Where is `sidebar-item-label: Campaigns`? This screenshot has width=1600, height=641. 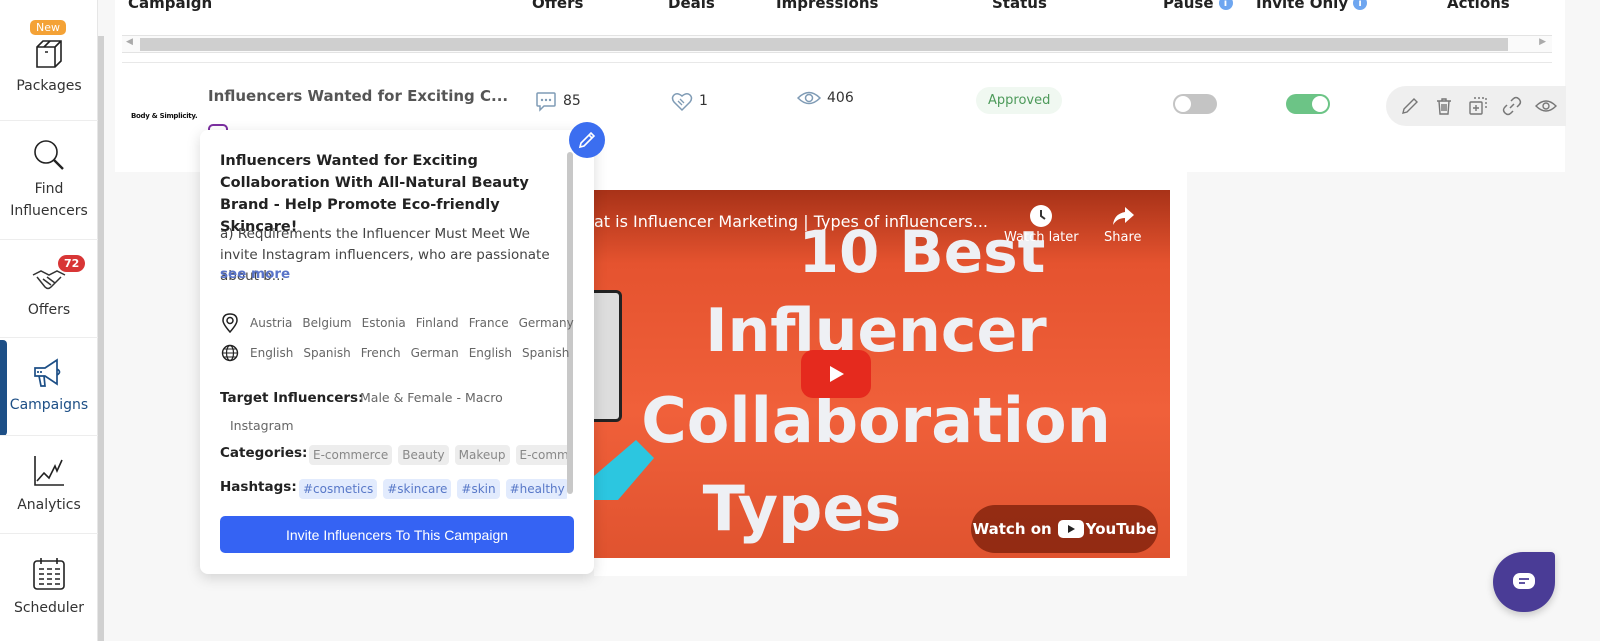 sidebar-item-label: Campaigns is located at coordinates (49, 404).